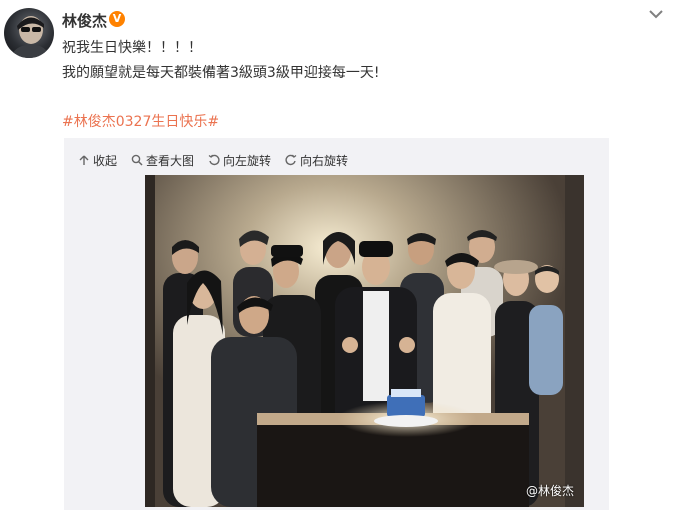  What do you see at coordinates (137, 160) in the screenshot?
I see `magnifier-icon` at bounding box center [137, 160].